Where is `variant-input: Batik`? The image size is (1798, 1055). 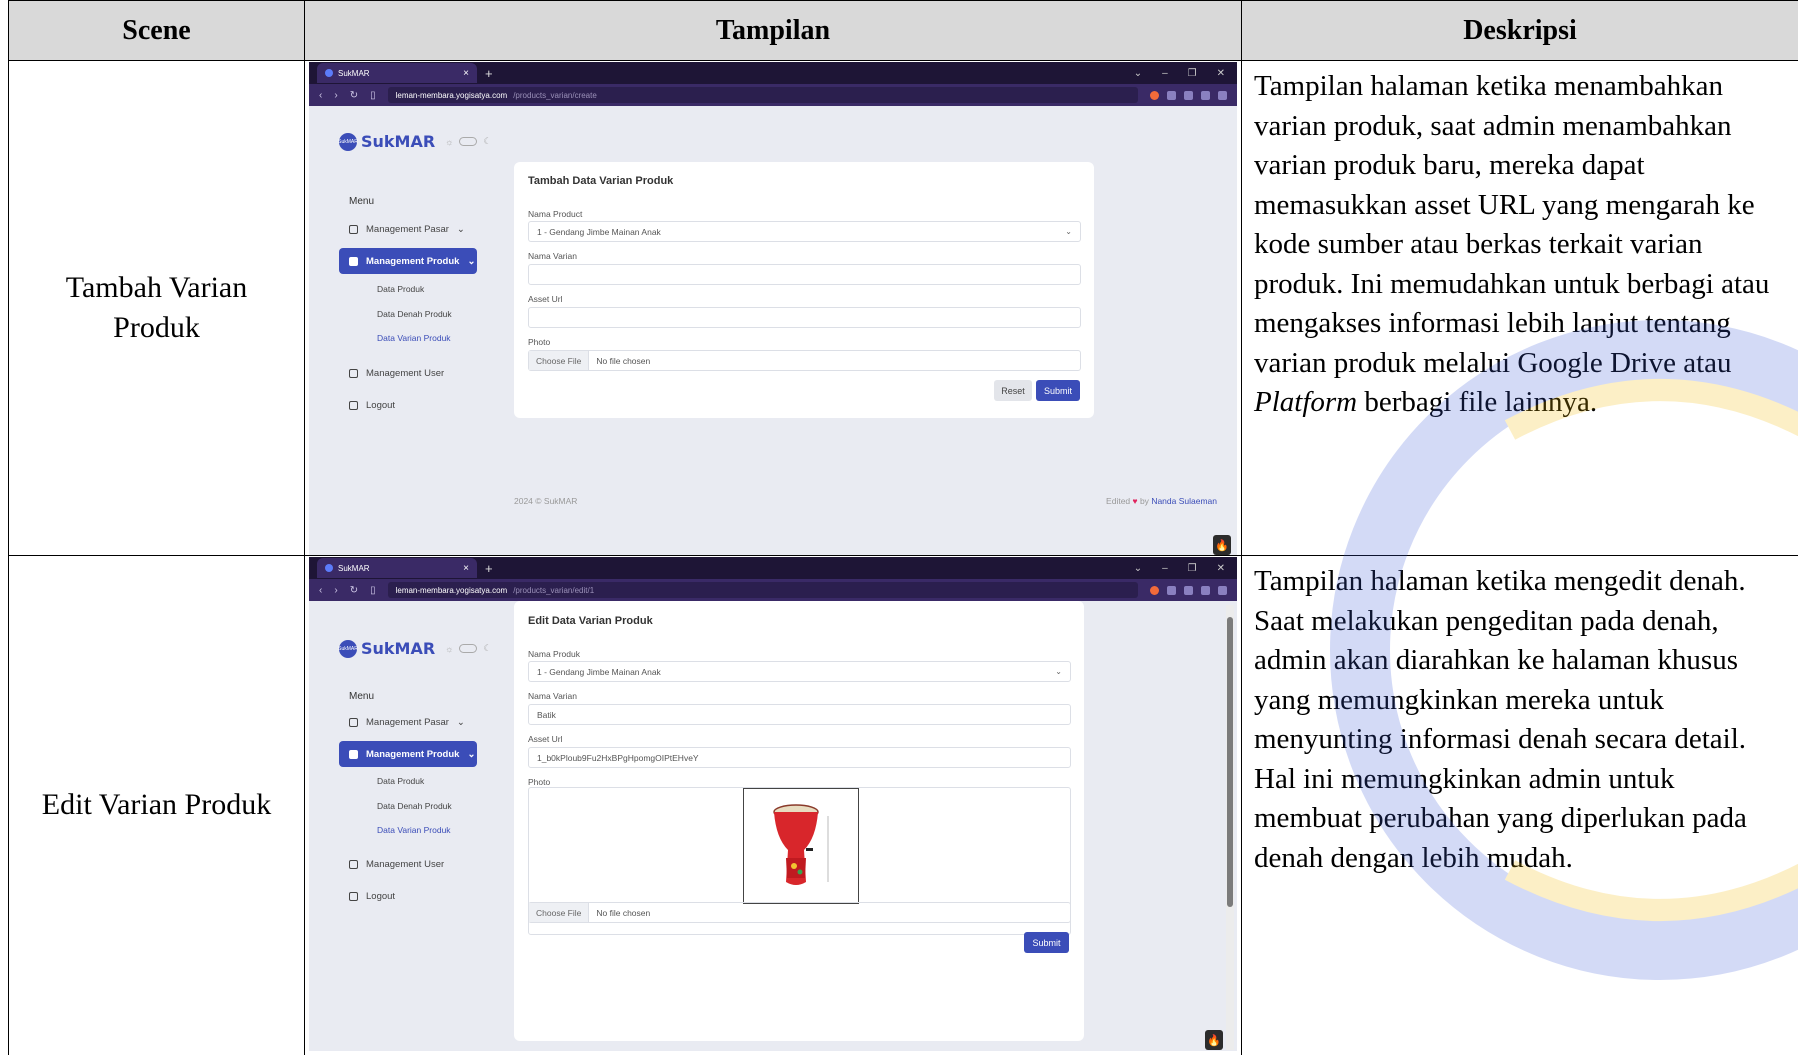
variant-input: Batik is located at coordinates (799, 714).